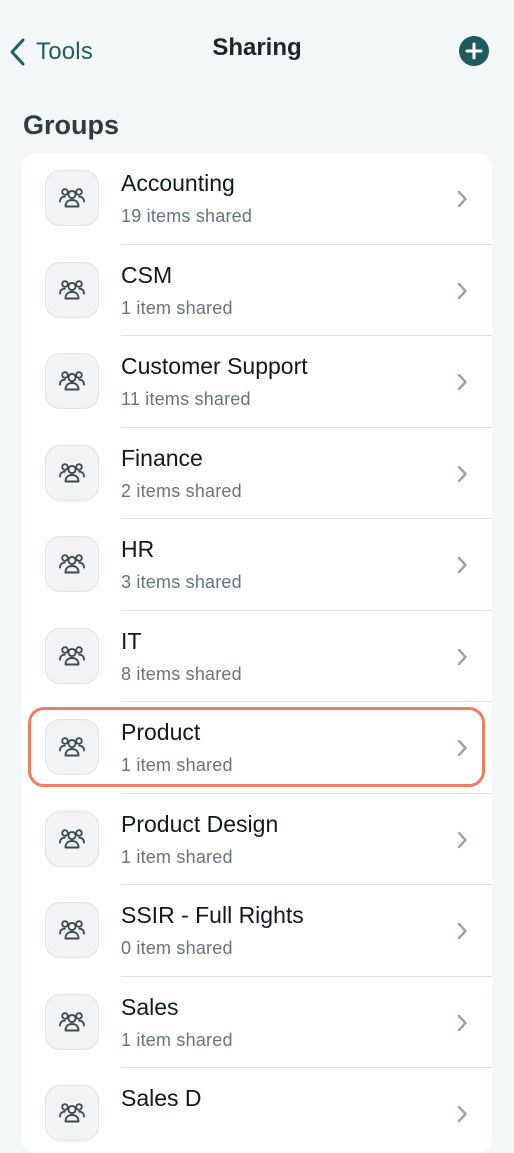 The height and width of the screenshot is (1153, 514). What do you see at coordinates (162, 457) in the screenshot?
I see `group-name: Finance` at bounding box center [162, 457].